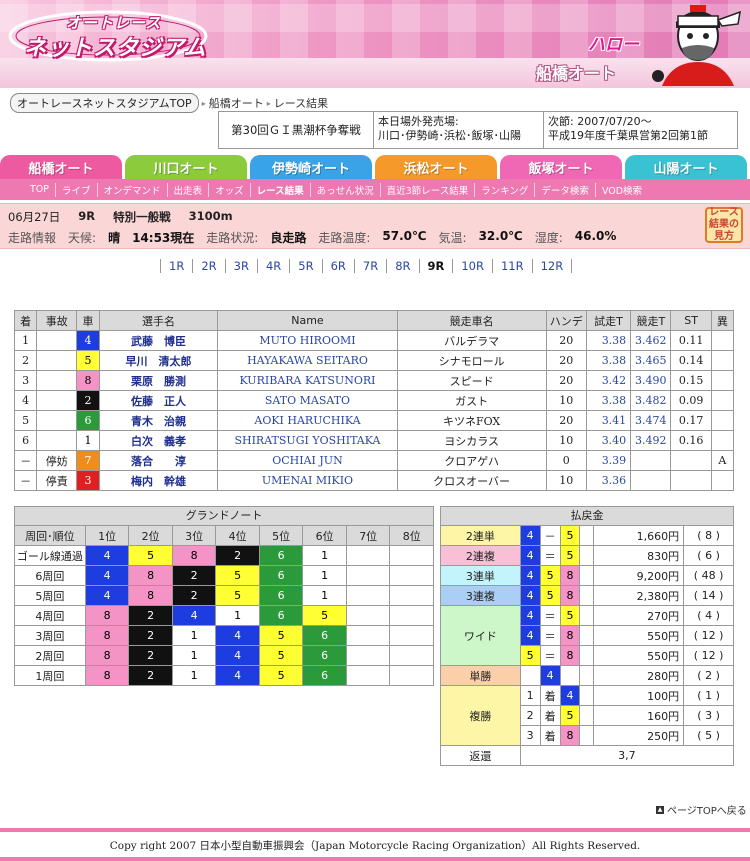 The width and height of the screenshot is (750, 861). I want to click on subnav-item-4: 出走表, so click(187, 189).